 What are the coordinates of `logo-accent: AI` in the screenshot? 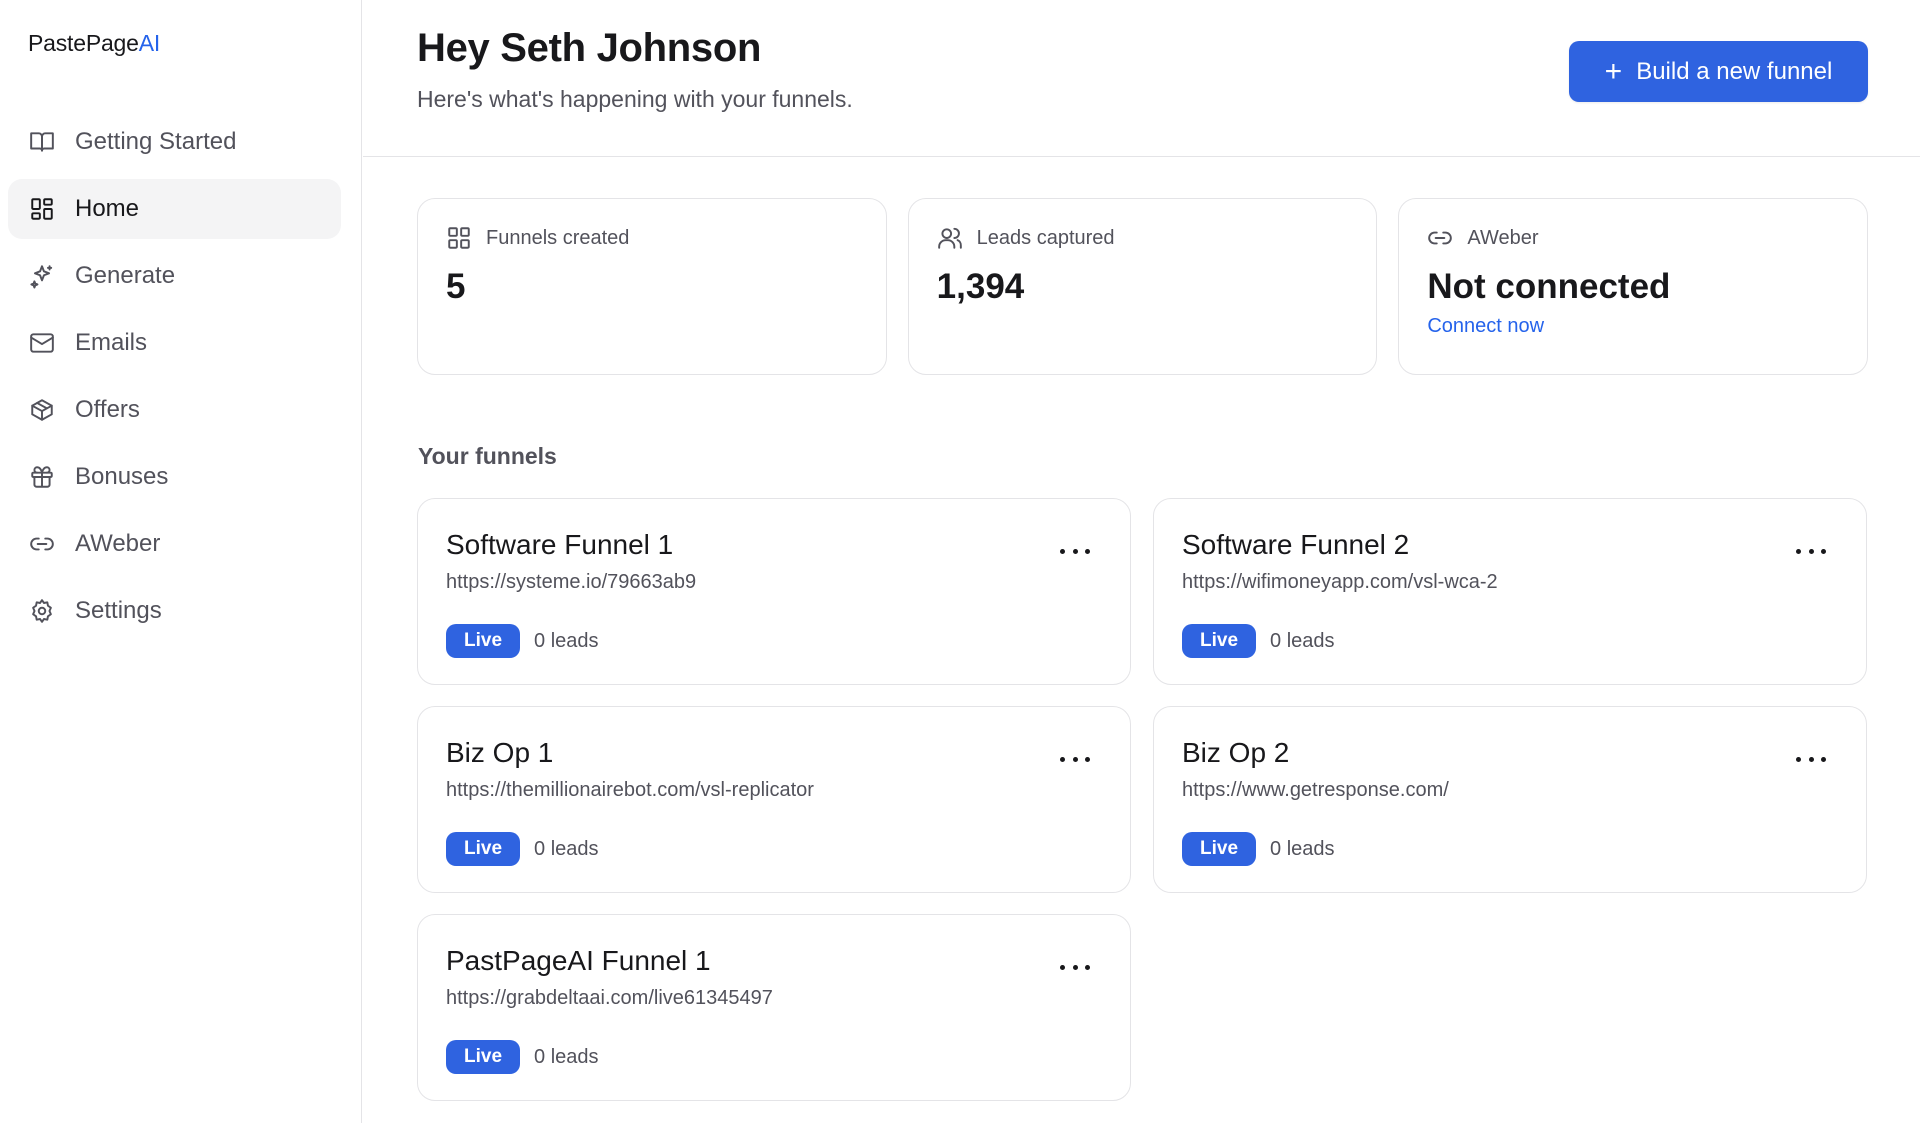 It's located at (149, 43).